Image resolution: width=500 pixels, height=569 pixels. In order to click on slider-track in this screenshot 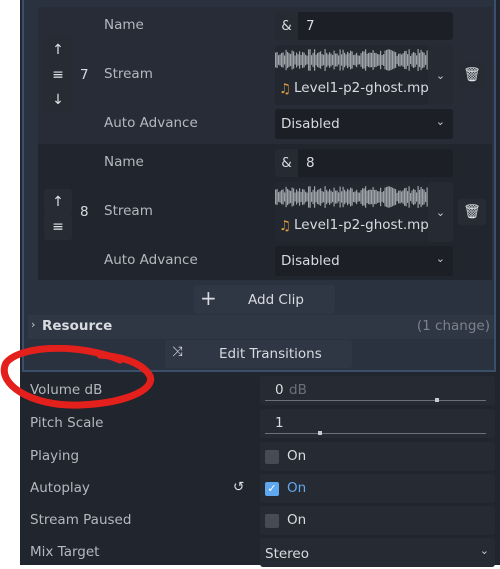, I will do `click(375, 400)`.